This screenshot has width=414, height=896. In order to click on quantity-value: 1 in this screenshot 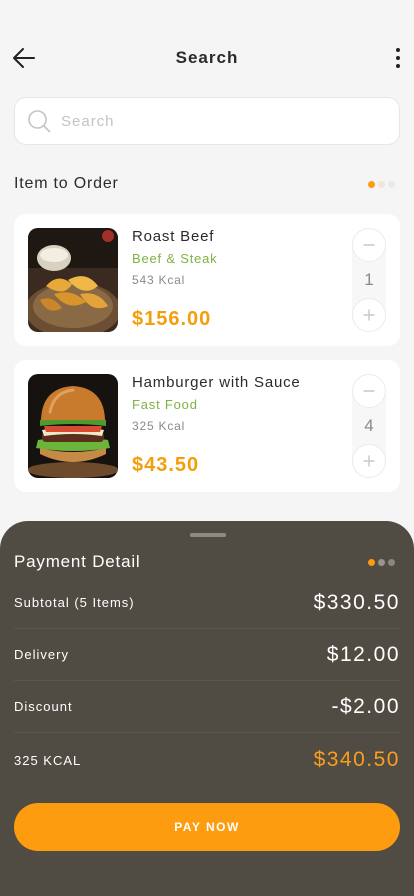, I will do `click(369, 279)`.